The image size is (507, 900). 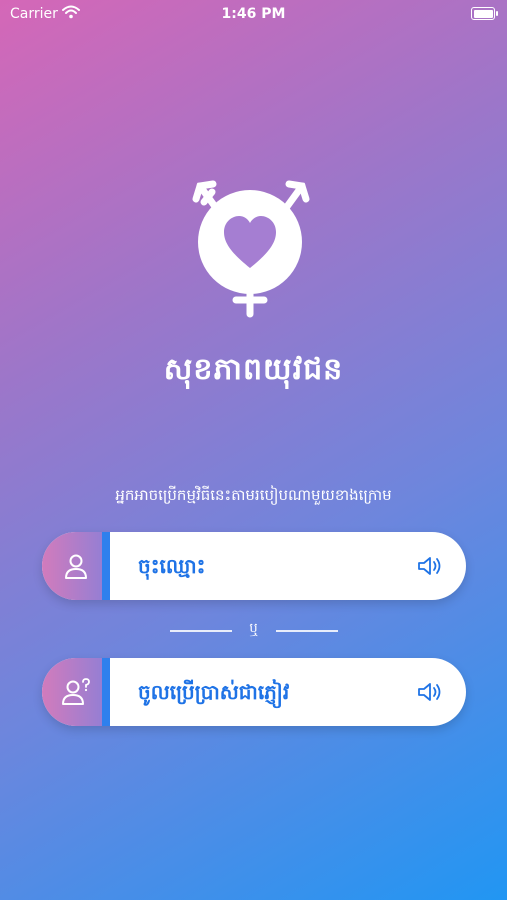 I want to click on guest-login-button: ចូលប្រើប្រាស់ជាភ្ញៀវ, so click(x=254, y=692).